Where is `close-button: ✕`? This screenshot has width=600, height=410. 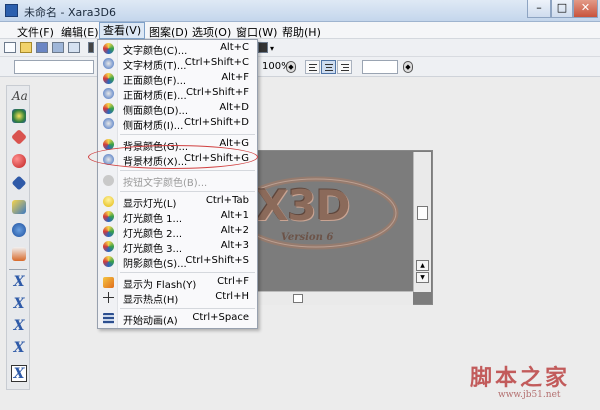
close-button: ✕ is located at coordinates (585, 9).